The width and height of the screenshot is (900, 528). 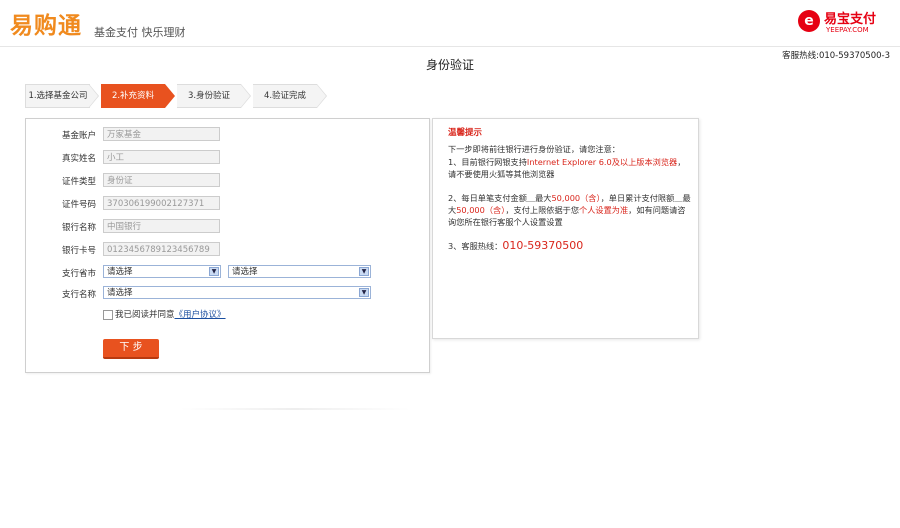 I want to click on divider, so click(x=295, y=409).